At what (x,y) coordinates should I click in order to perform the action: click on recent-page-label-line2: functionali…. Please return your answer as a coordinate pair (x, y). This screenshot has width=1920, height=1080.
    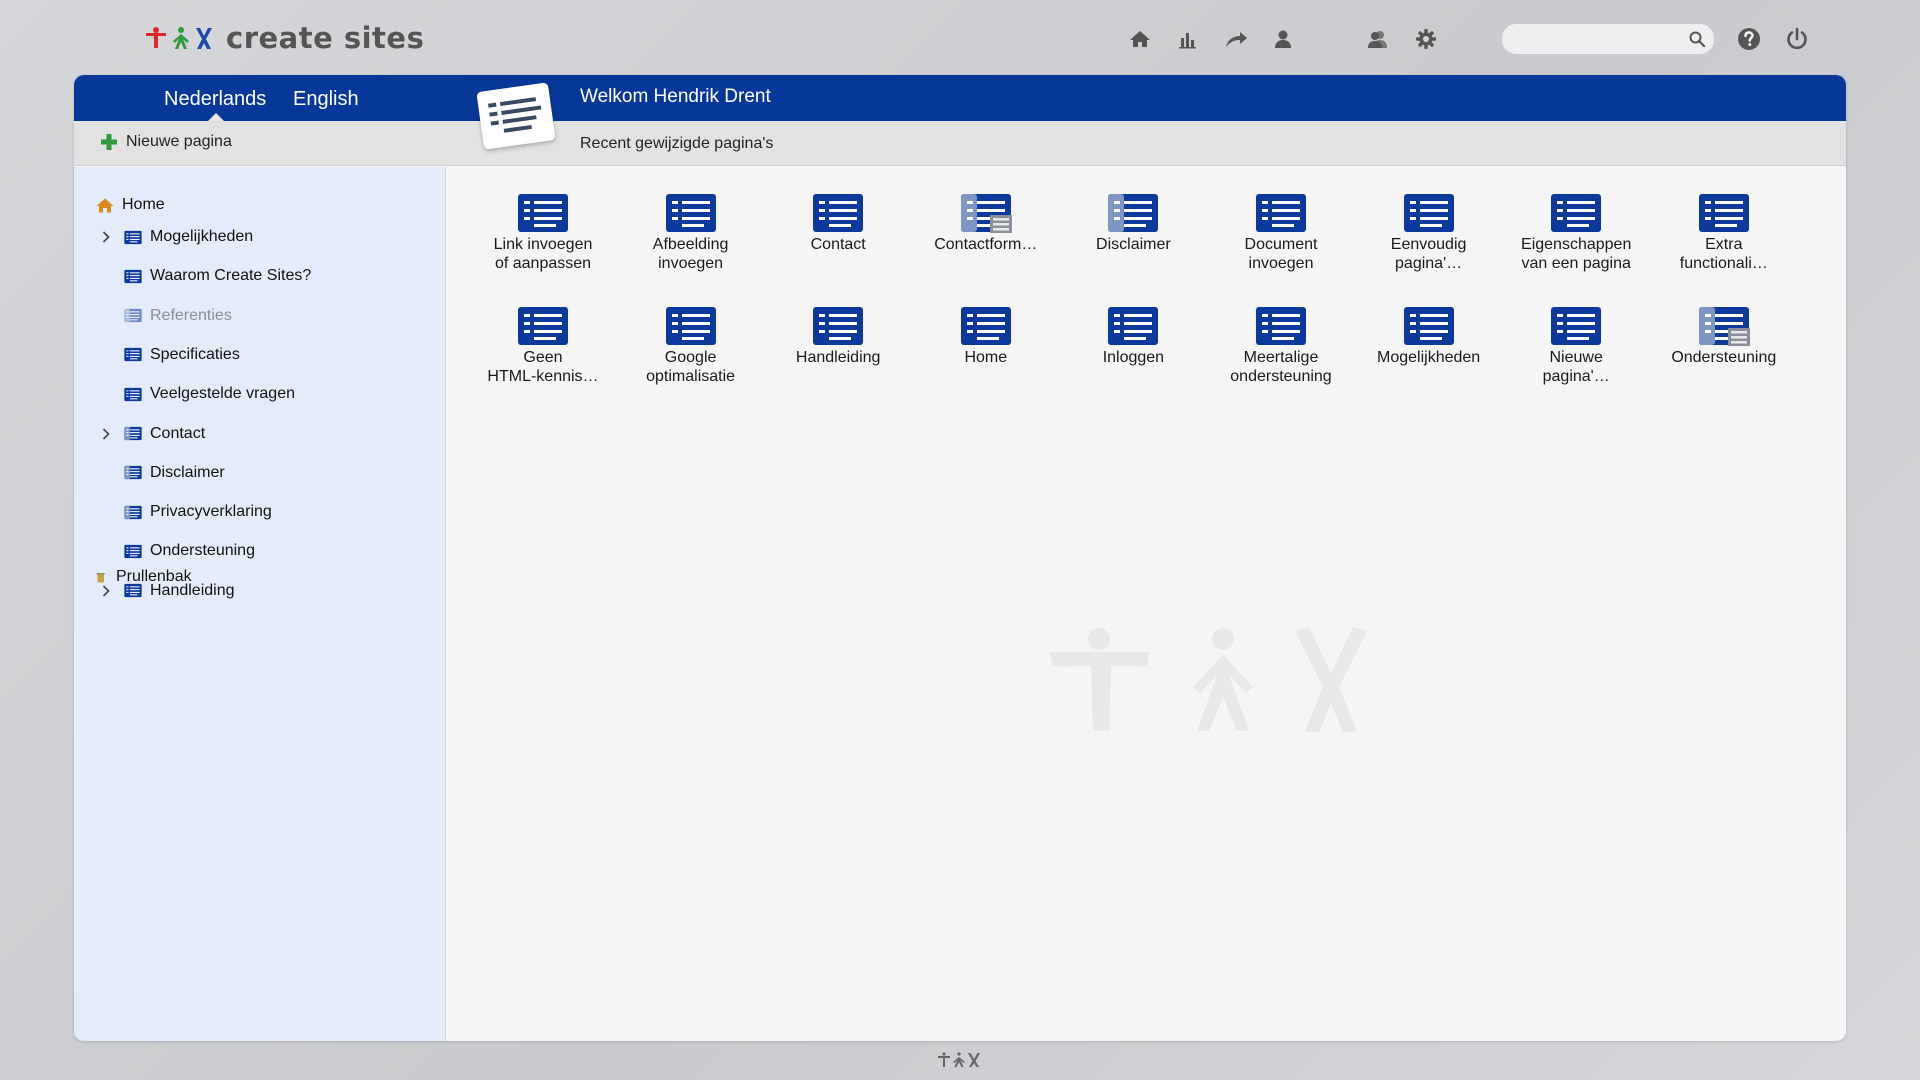
    Looking at the image, I should click on (1723, 263).